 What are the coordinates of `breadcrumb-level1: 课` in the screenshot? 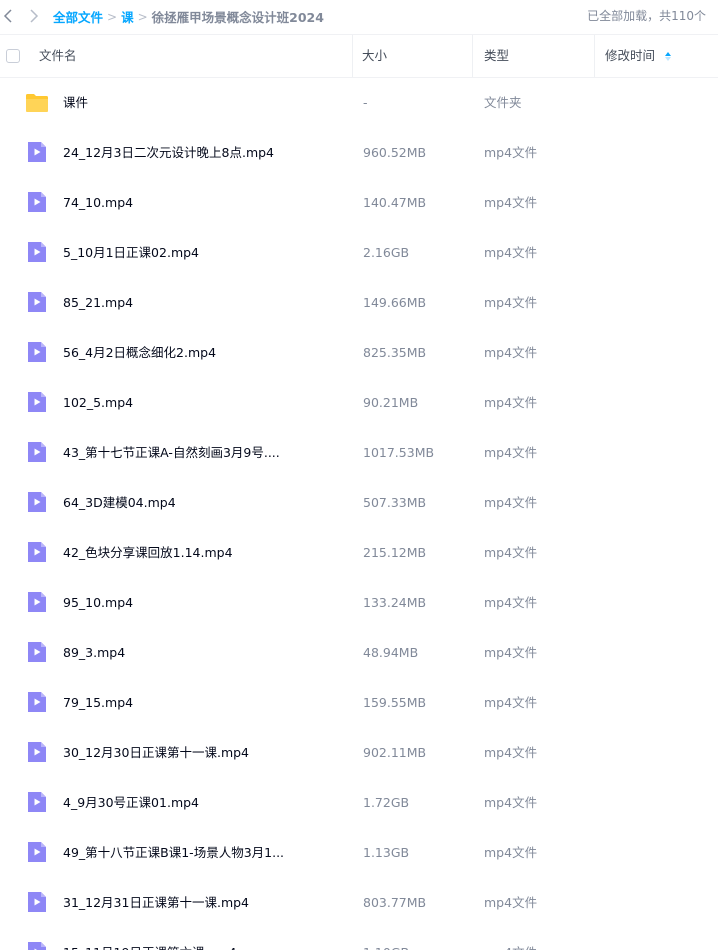 It's located at (127, 16).